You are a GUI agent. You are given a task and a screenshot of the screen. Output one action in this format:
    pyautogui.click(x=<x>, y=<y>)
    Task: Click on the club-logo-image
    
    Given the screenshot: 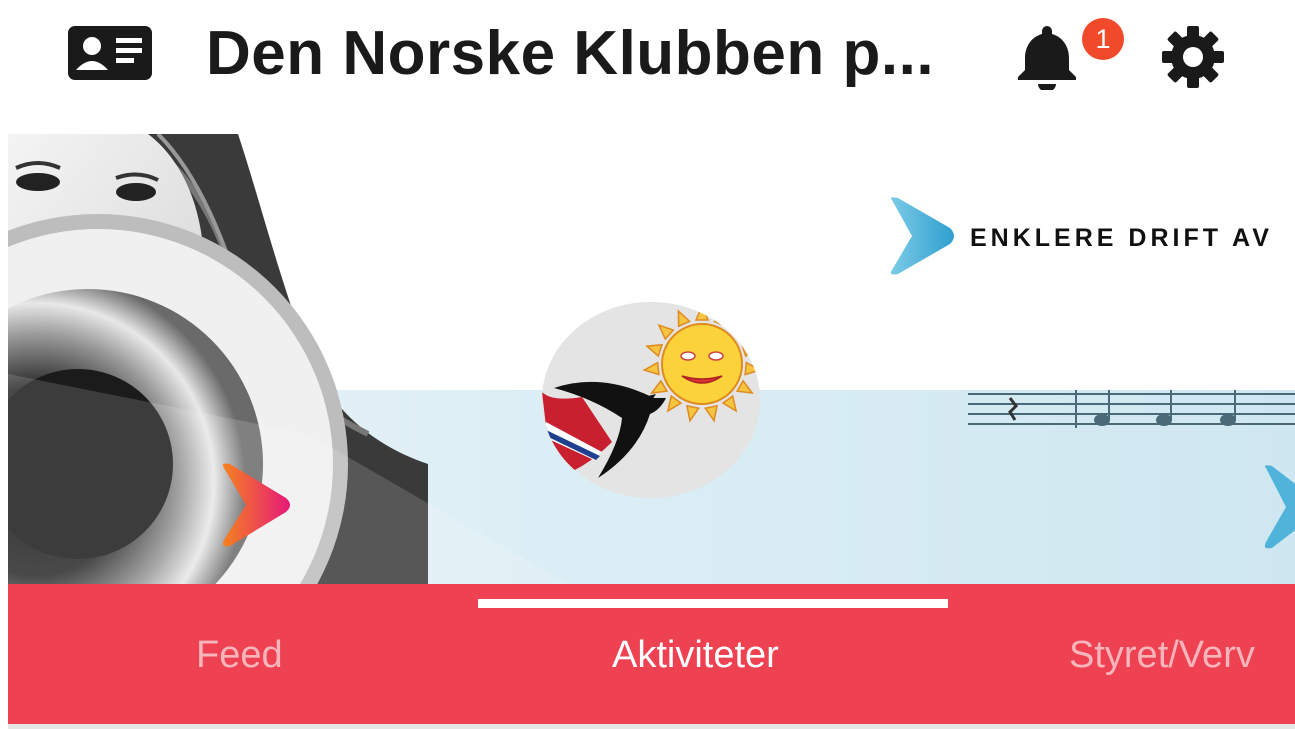 What is the action you would take?
    pyautogui.click(x=651, y=400)
    